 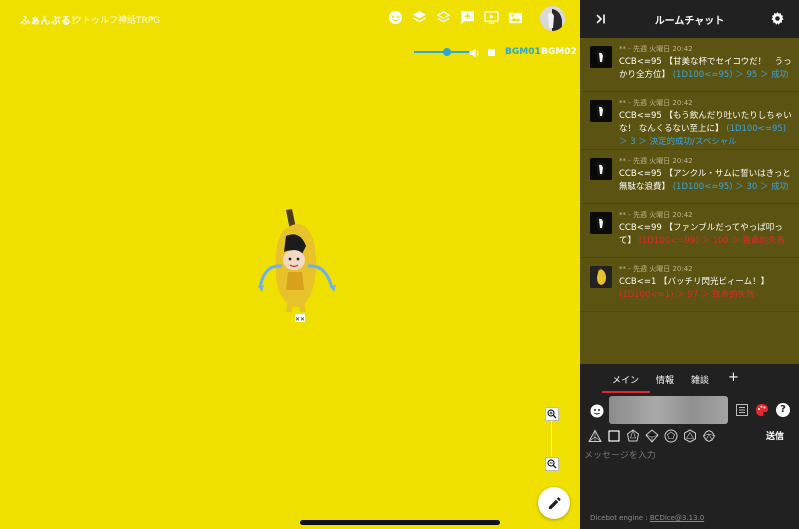 What do you see at coordinates (689, 456) in the screenshot?
I see `message-input` at bounding box center [689, 456].